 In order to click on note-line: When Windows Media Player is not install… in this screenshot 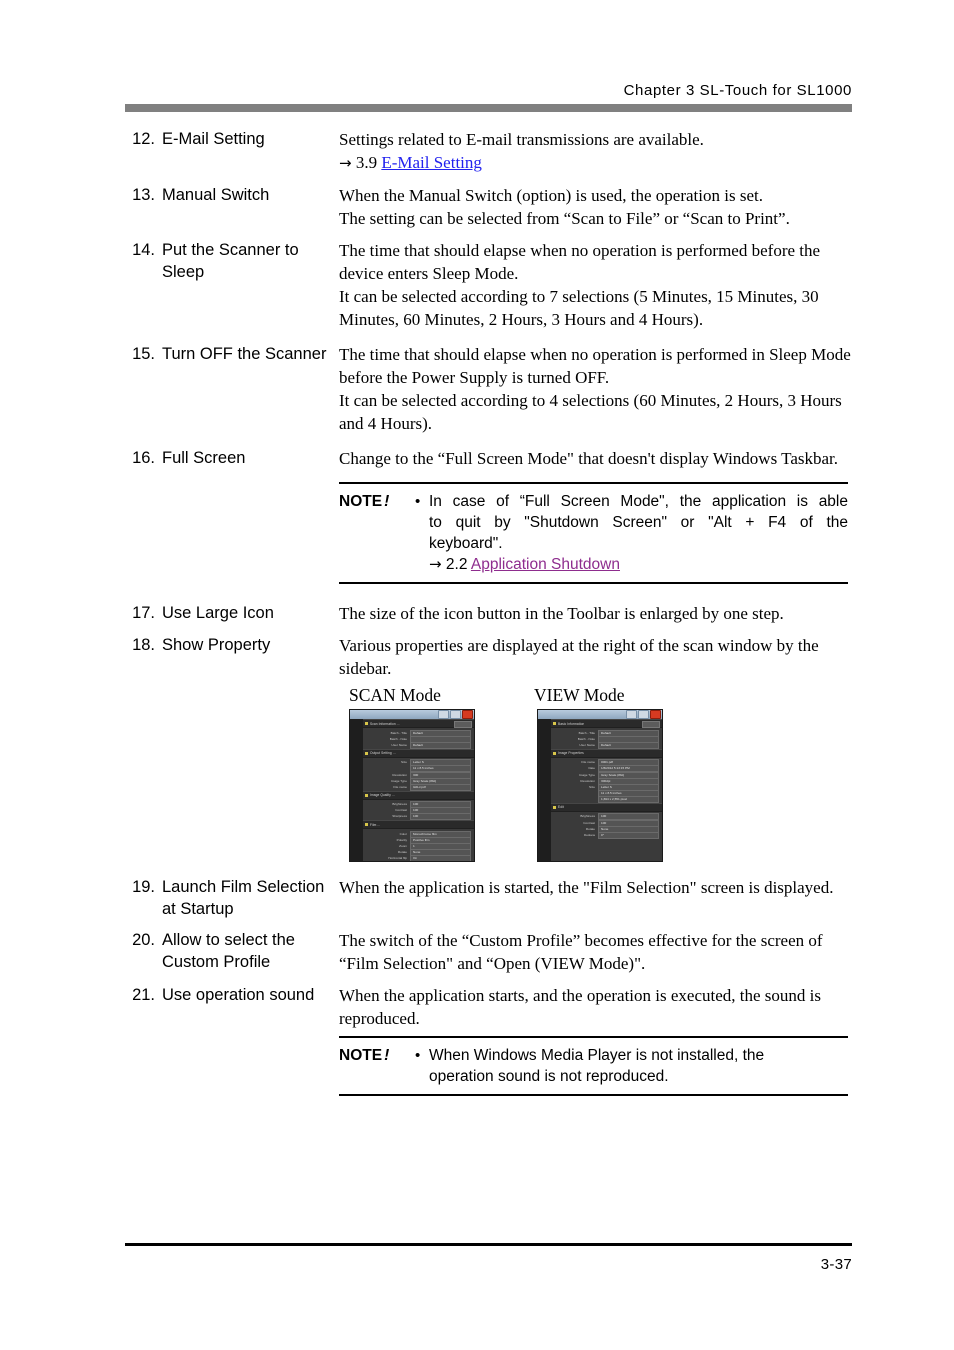, I will do `click(597, 1055)`.